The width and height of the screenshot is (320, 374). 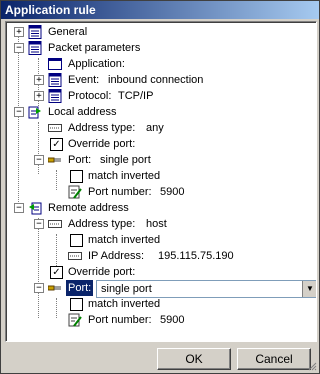 I want to click on tree-item-packet-parameters: − Packet parameters, so click(x=162, y=48).